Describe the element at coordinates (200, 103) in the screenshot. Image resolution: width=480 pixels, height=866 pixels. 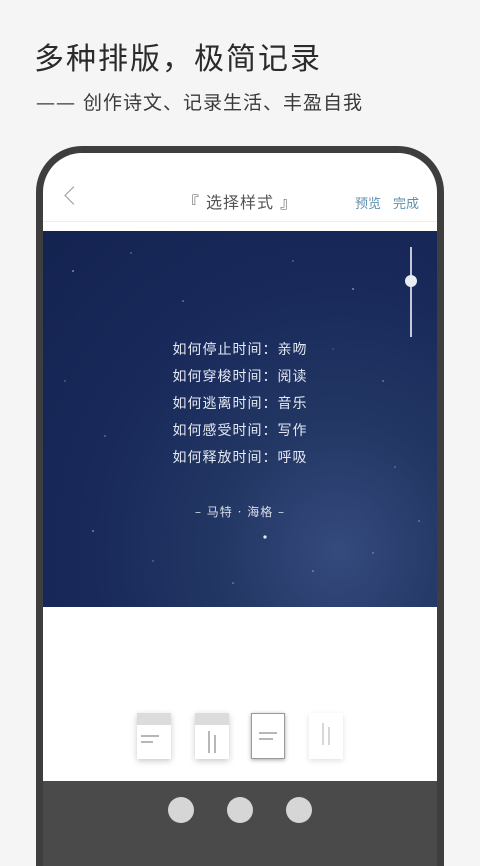
I see `promo-subline: —— 创作诗文、记录生活、丰盈自我` at that location.